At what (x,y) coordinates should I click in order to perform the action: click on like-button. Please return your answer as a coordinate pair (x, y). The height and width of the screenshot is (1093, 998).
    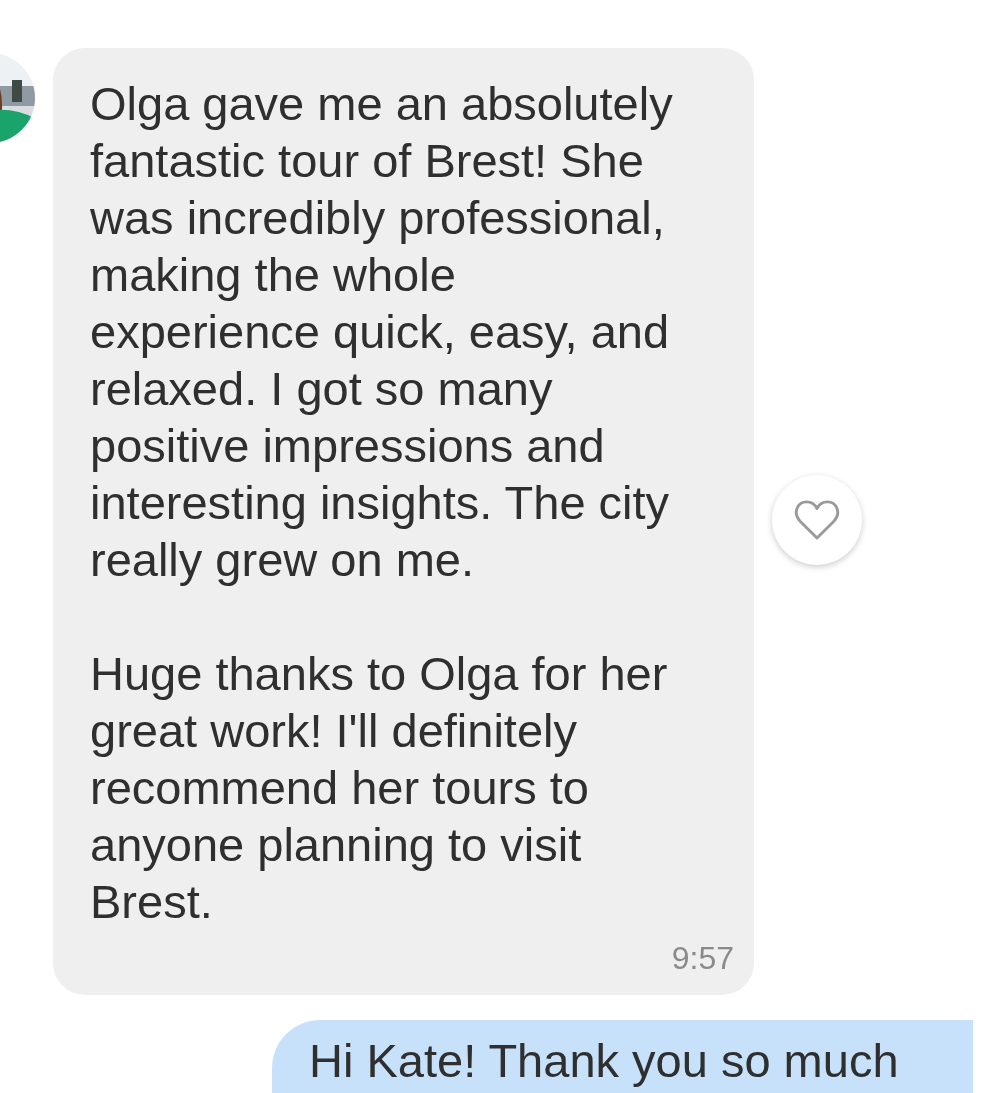
    Looking at the image, I should click on (817, 519).